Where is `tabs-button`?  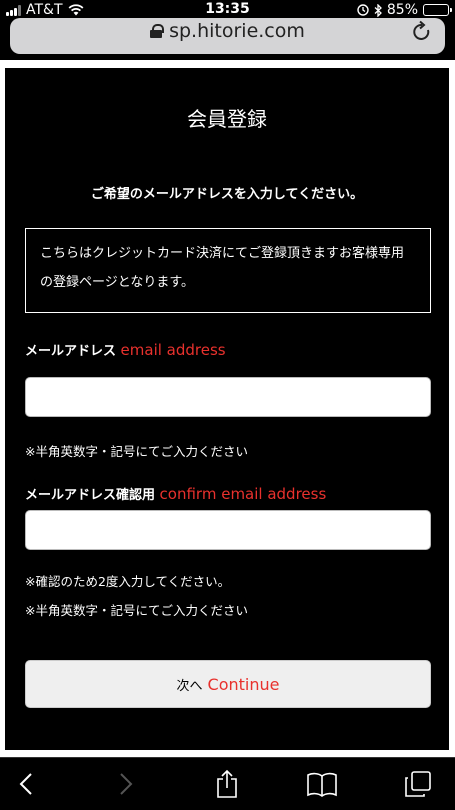 tabs-button is located at coordinates (418, 784).